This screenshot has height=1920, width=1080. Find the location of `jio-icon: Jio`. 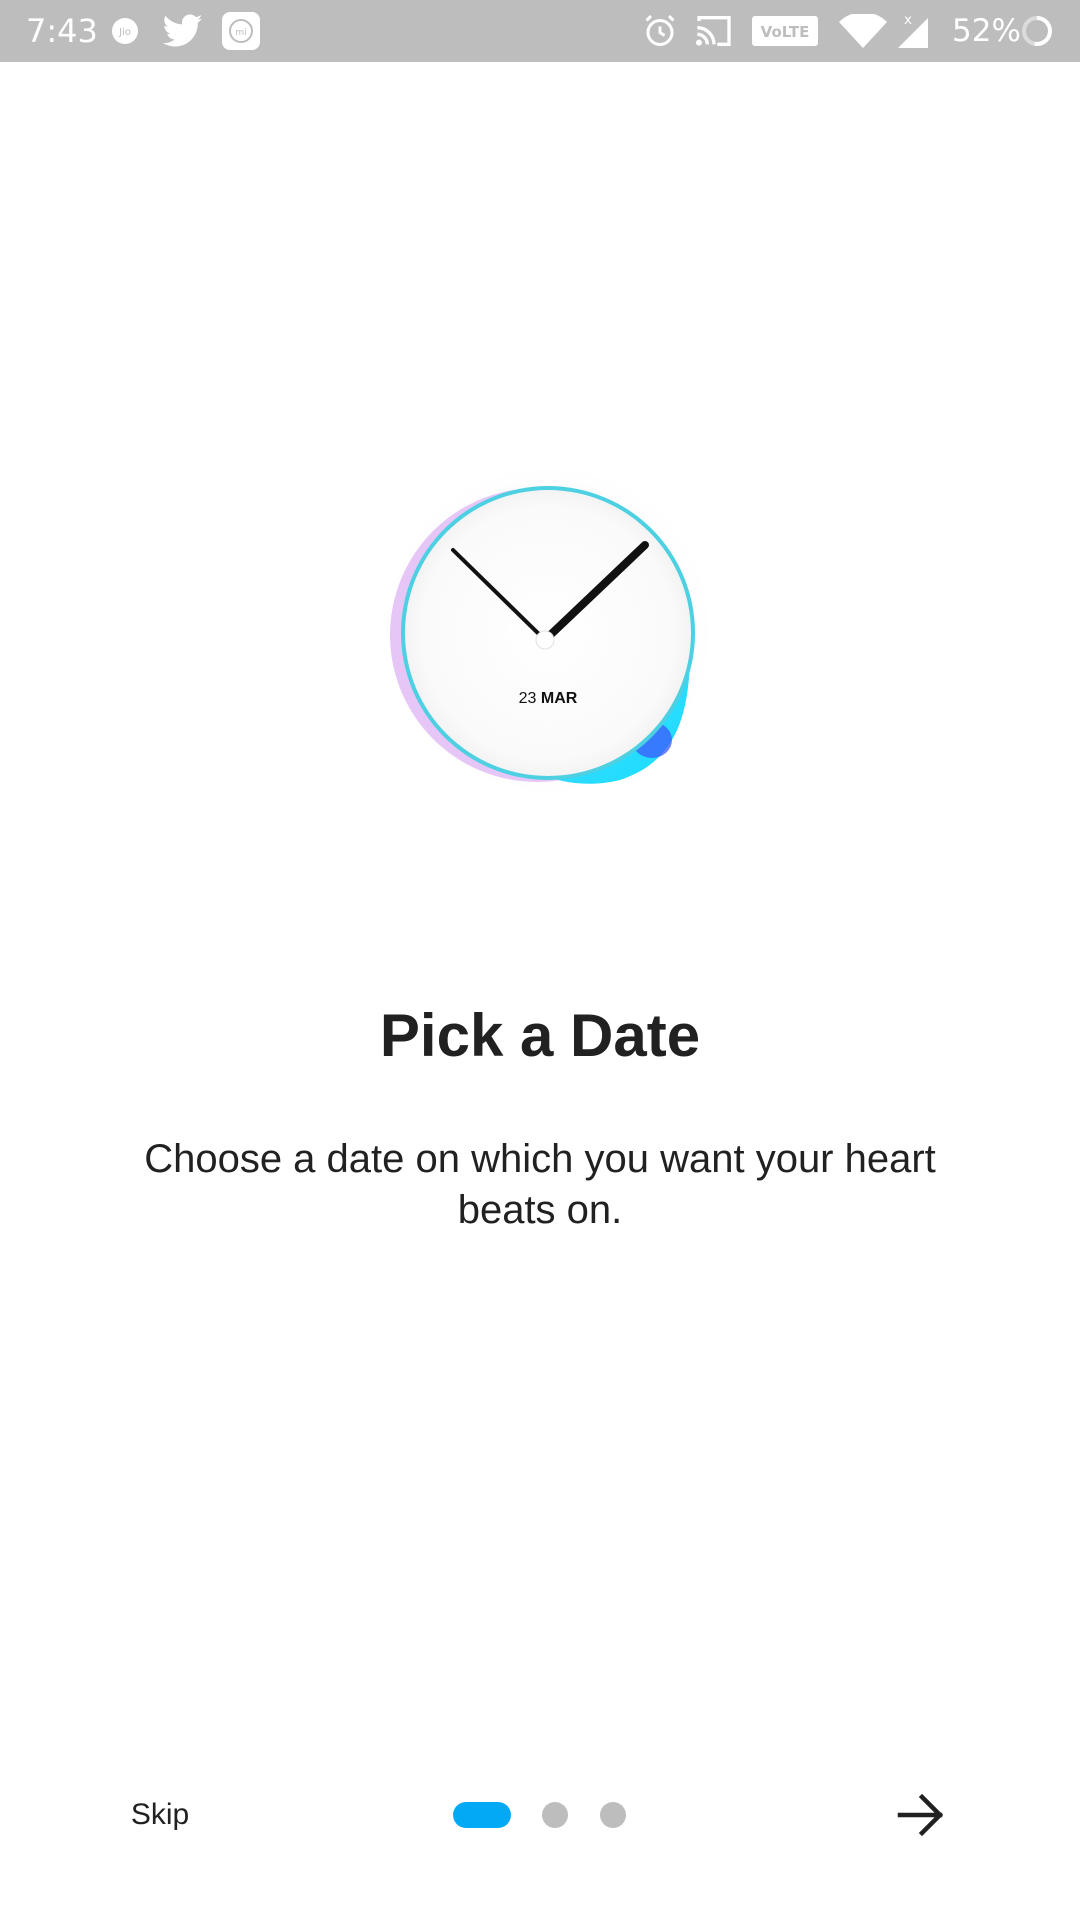

jio-icon: Jio is located at coordinates (125, 31).